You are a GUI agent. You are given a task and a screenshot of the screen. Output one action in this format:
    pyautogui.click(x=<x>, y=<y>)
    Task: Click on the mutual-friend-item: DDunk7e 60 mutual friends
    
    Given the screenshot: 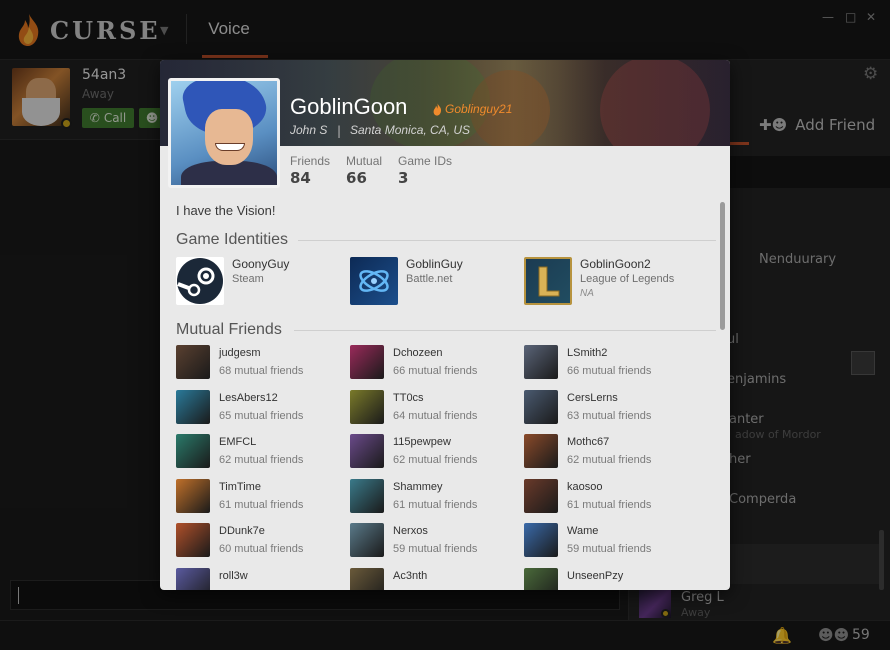 What is the action you would take?
    pyautogui.click(x=261, y=541)
    